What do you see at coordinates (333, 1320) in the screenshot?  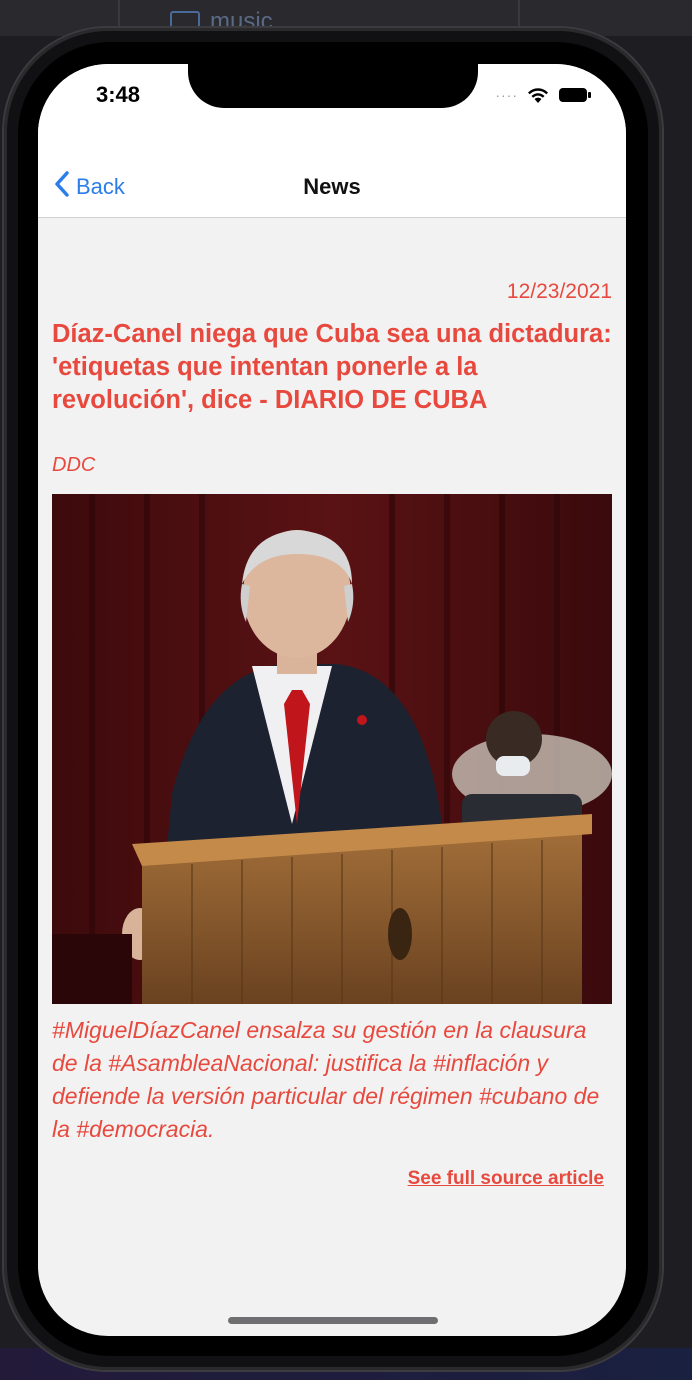 I see `home-indicator` at bounding box center [333, 1320].